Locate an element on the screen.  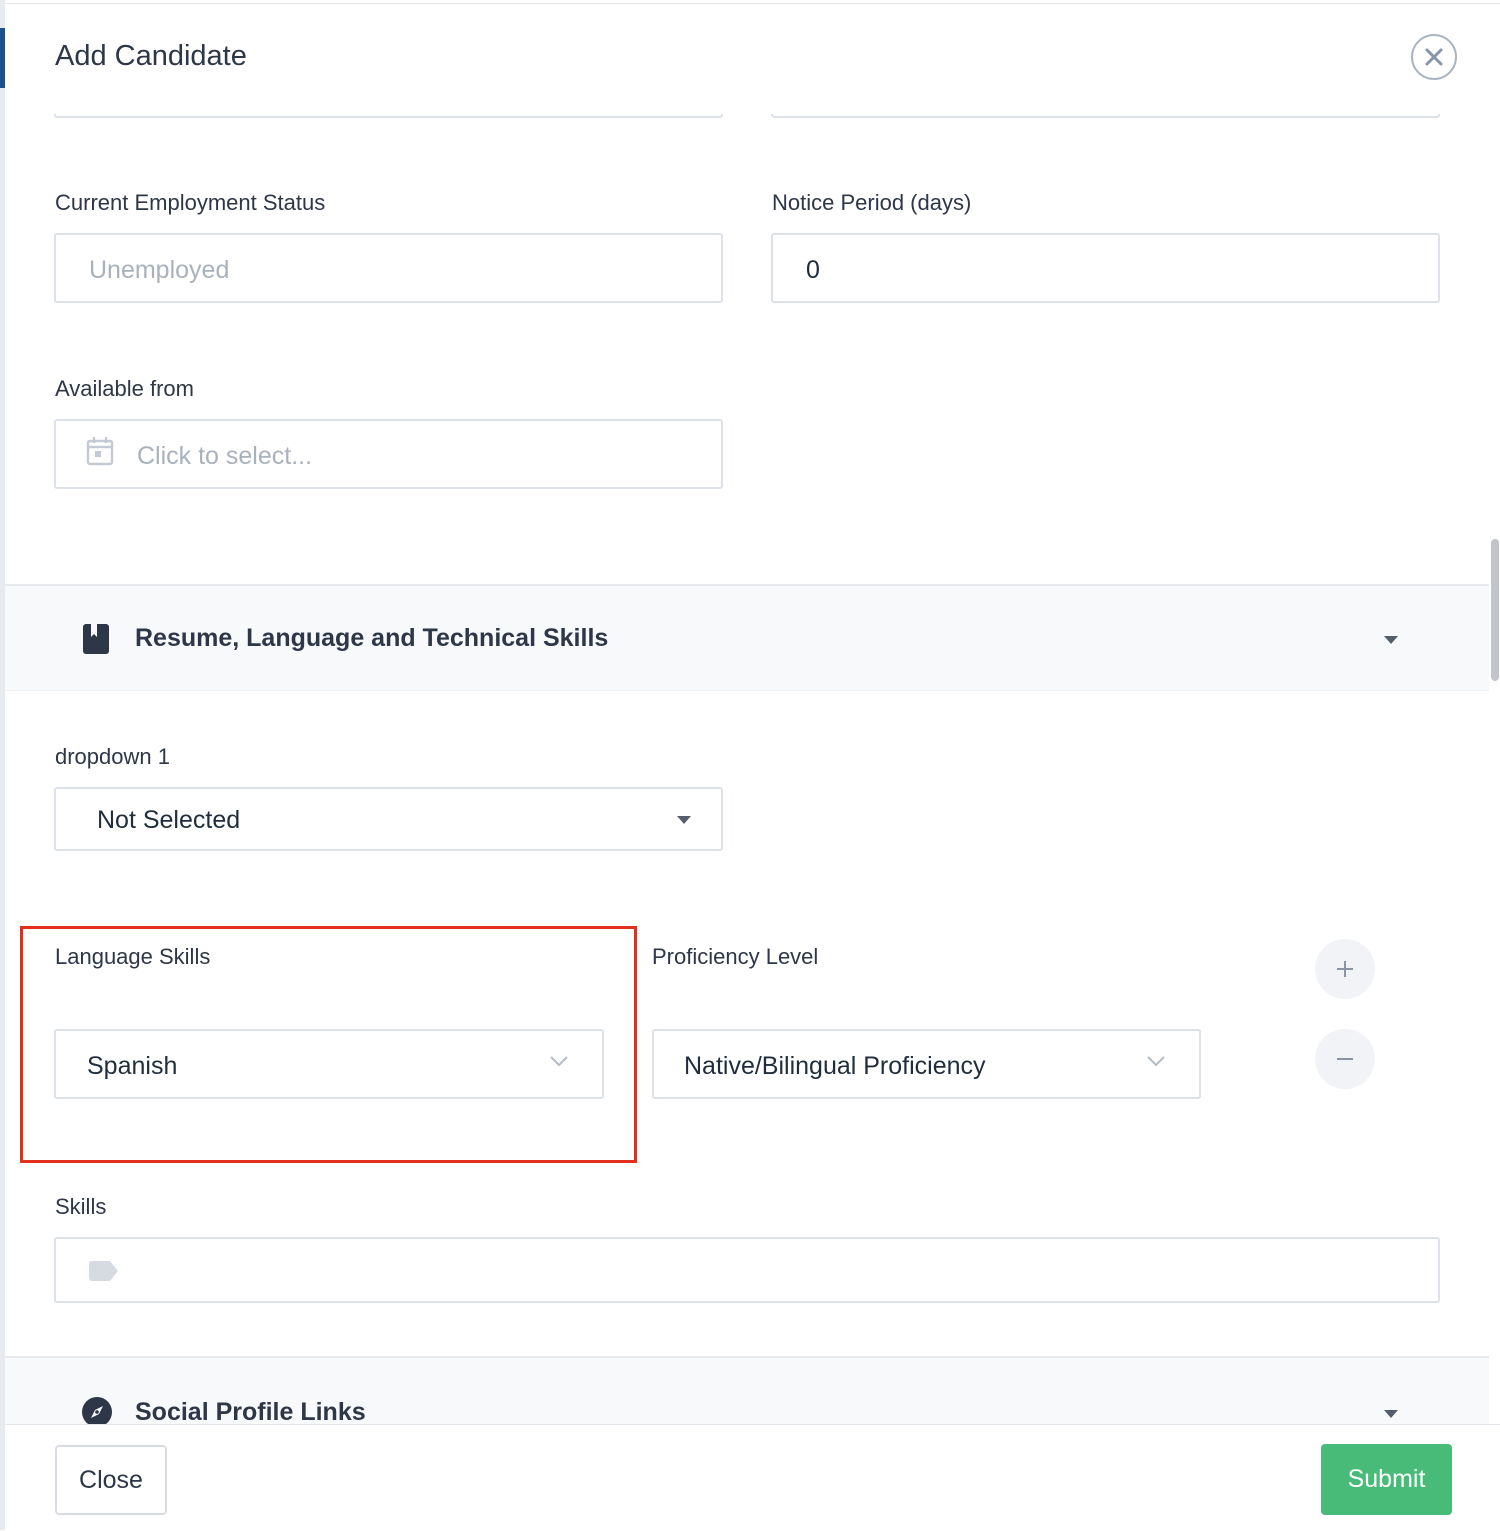
minus-icon is located at coordinates (1345, 1059).